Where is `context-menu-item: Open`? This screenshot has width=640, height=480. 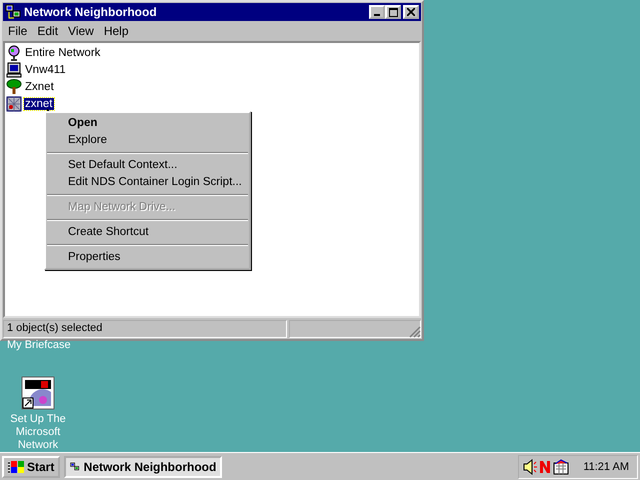 context-menu-item: Open is located at coordinates (147, 123).